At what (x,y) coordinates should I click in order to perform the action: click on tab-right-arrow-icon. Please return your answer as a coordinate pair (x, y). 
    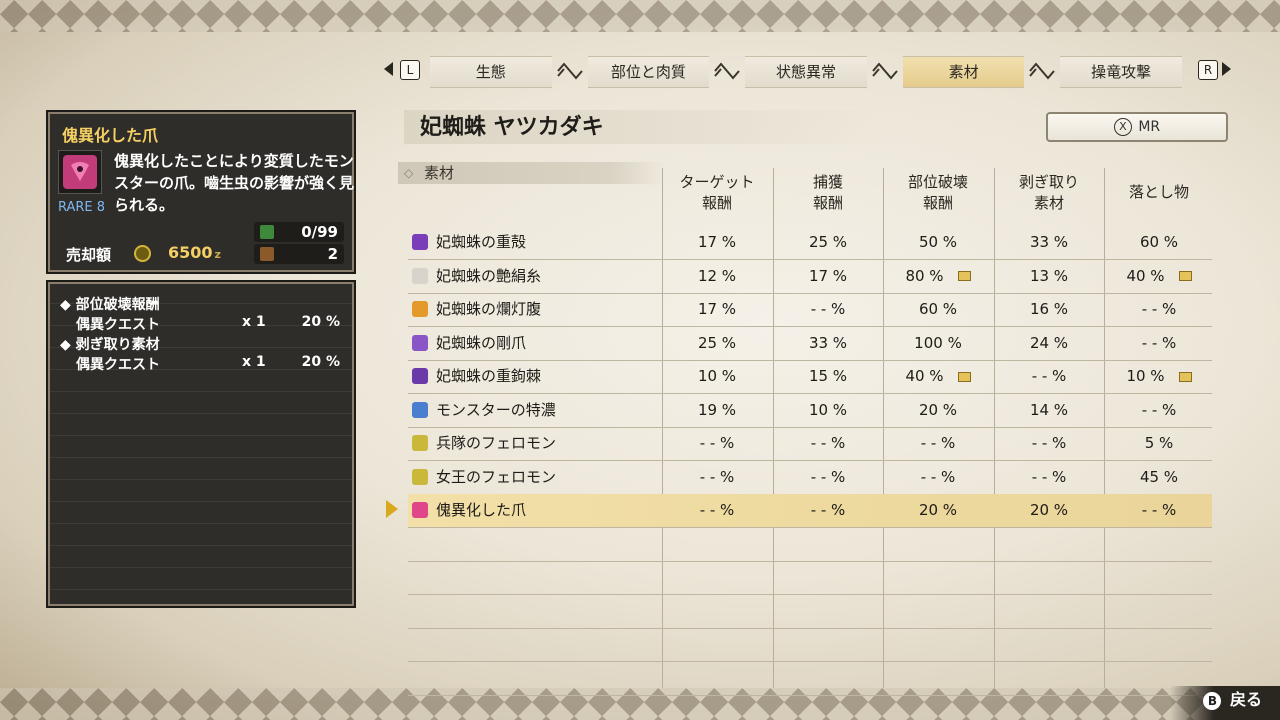
    Looking at the image, I should click on (1226, 69).